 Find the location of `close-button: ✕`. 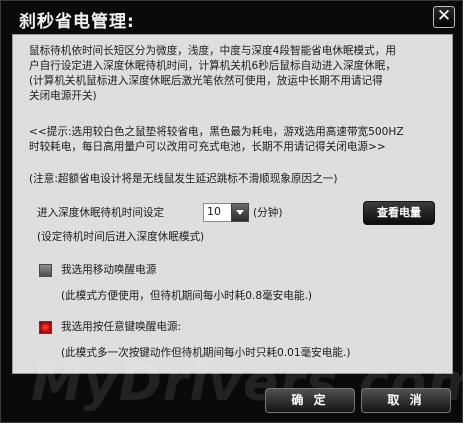

close-button: ✕ is located at coordinates (444, 17).